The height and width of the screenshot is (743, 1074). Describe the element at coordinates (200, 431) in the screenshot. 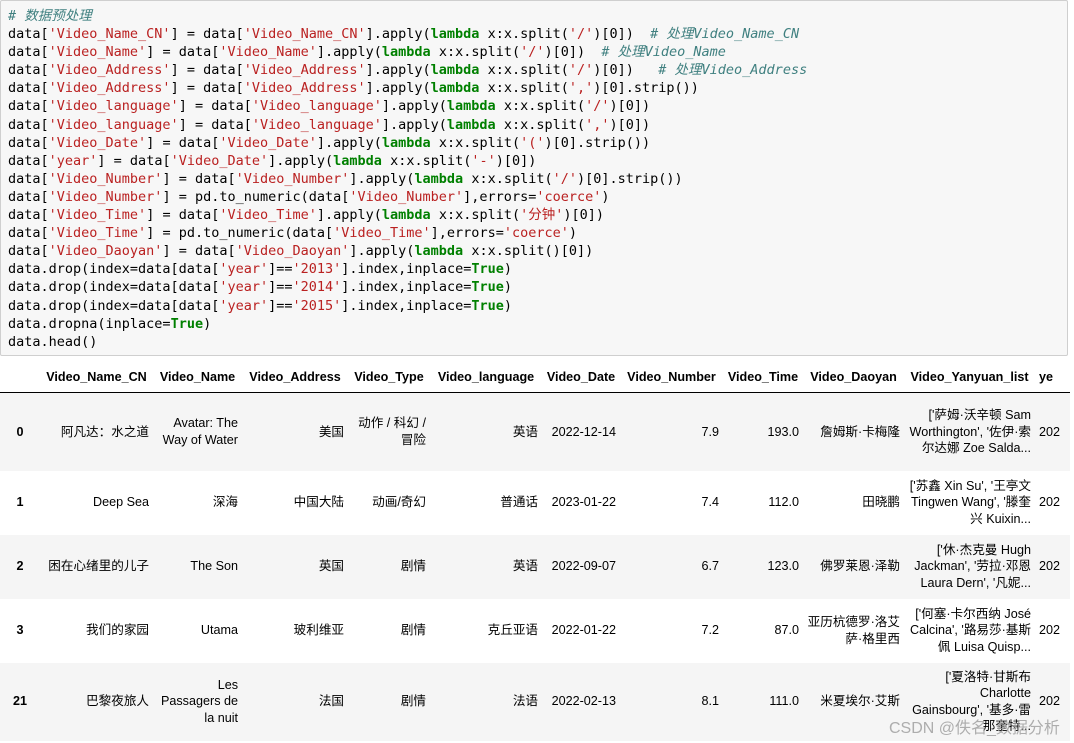

I see `table-cell: Avatar: The Way of Water` at that location.